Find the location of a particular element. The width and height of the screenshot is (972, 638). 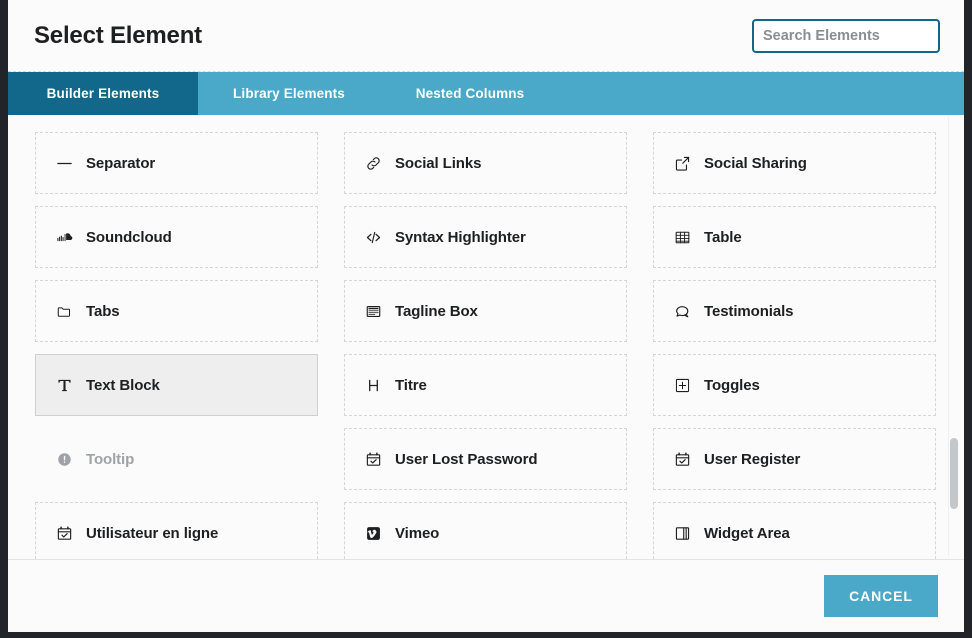

element-card-label: Testimonials is located at coordinates (749, 311).